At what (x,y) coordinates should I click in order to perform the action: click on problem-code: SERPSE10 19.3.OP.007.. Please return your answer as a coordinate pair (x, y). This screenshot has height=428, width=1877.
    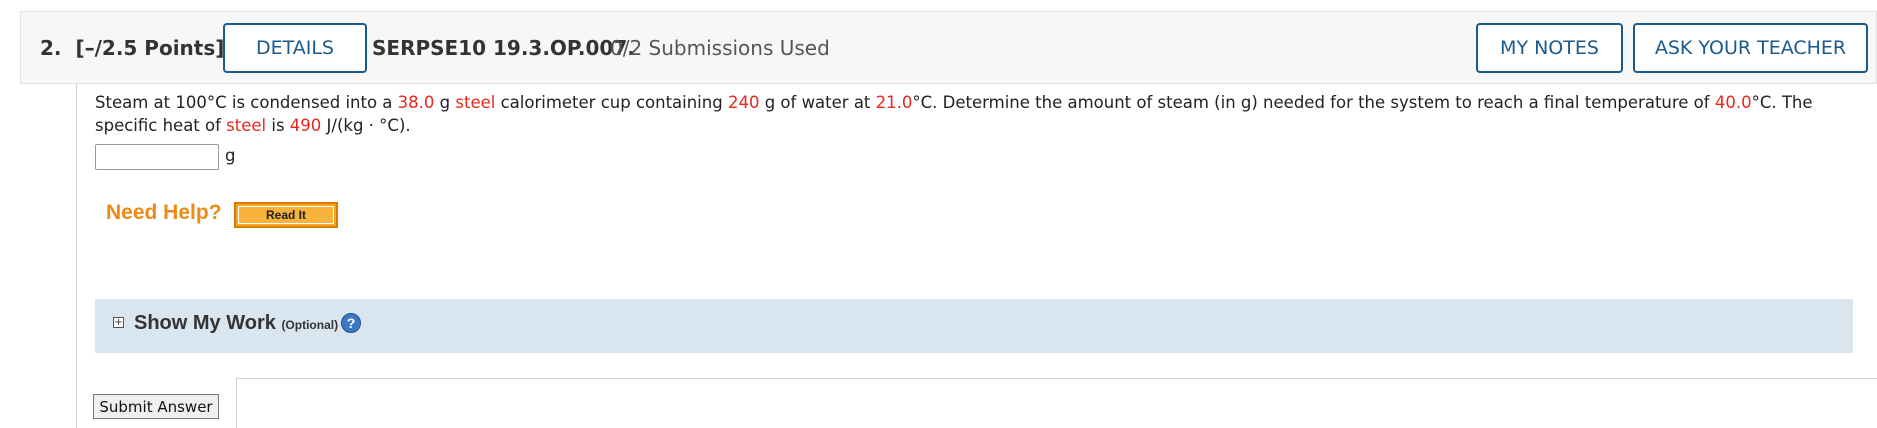
    Looking at the image, I should click on (503, 48).